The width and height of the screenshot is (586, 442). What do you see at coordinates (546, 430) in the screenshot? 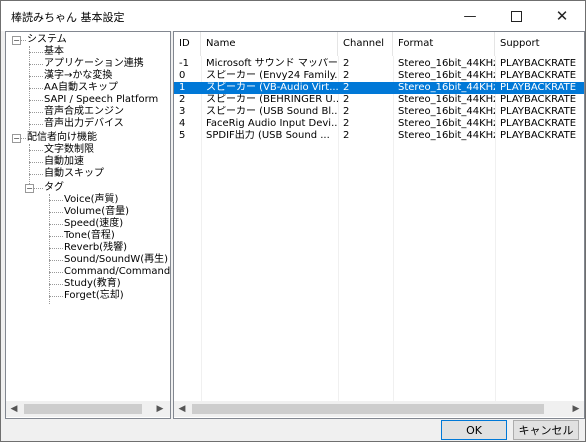
I see `cancel-button: キャンセル` at bounding box center [546, 430].